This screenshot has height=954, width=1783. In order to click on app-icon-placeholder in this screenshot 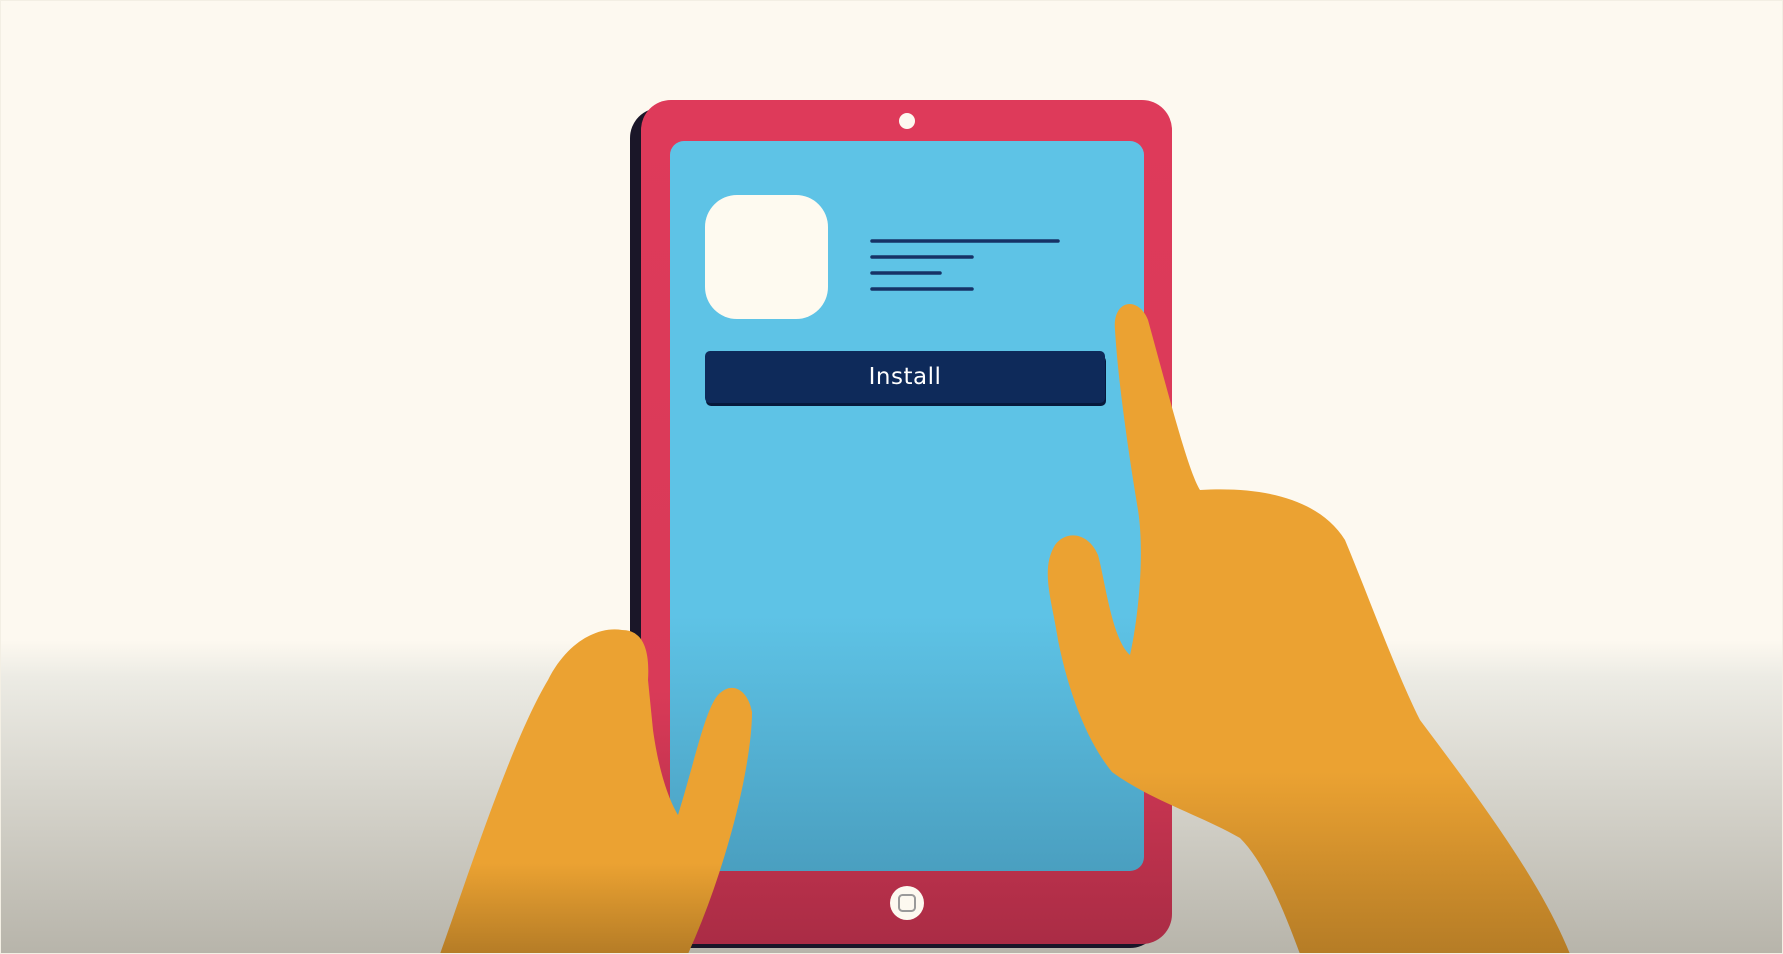, I will do `click(766, 257)`.